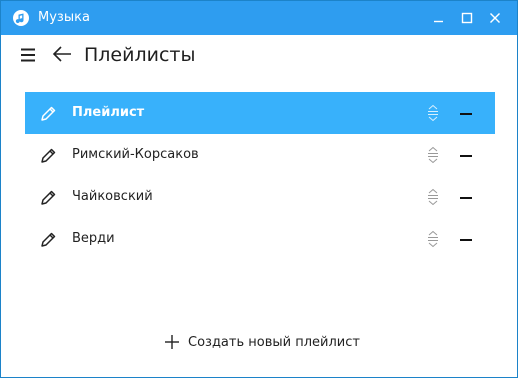 The height and width of the screenshot is (378, 518). Describe the element at coordinates (260, 155) in the screenshot. I see `playlist-row: Римский-Корсаков` at that location.